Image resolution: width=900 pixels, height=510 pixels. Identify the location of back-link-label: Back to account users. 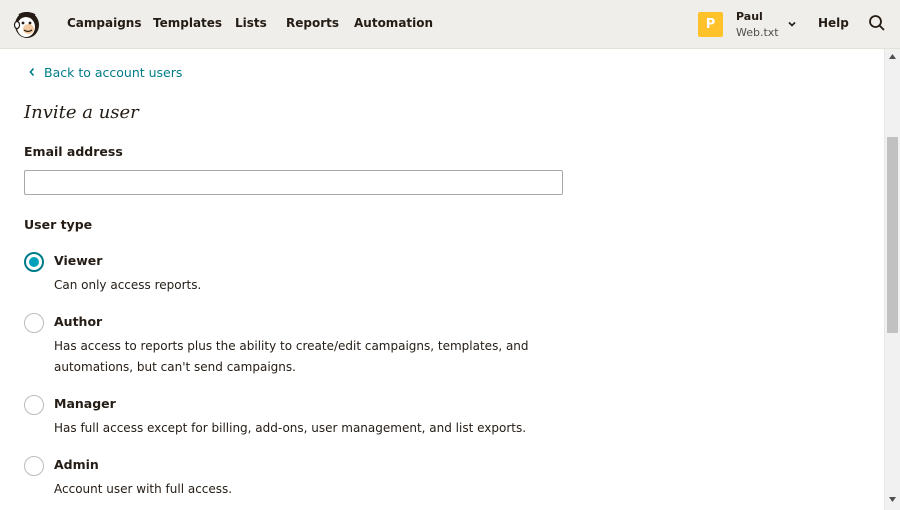
(113, 72).